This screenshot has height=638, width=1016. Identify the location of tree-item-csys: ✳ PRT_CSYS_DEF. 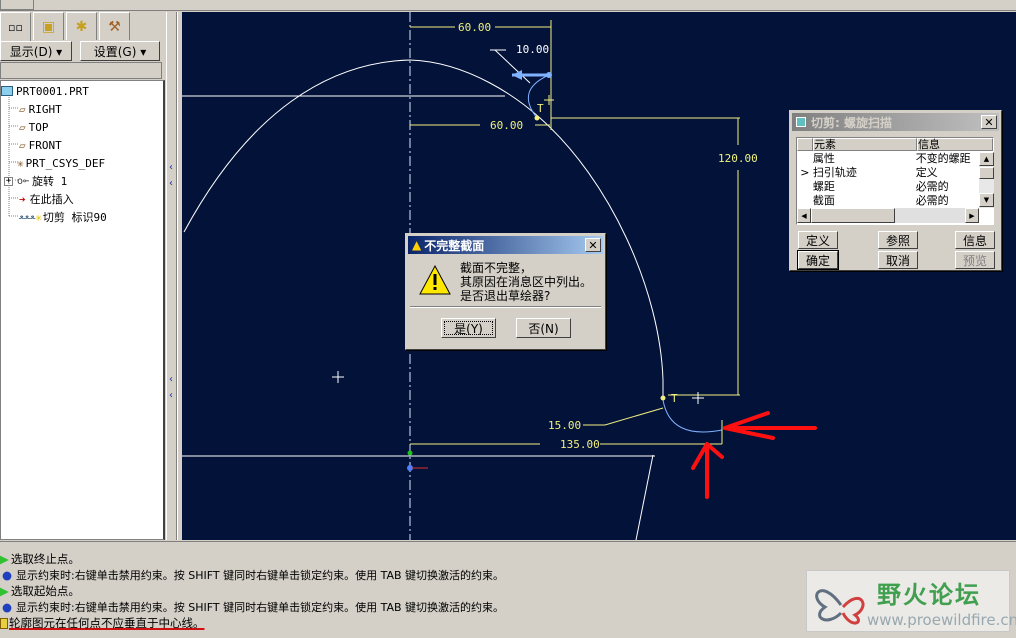
(61, 163).